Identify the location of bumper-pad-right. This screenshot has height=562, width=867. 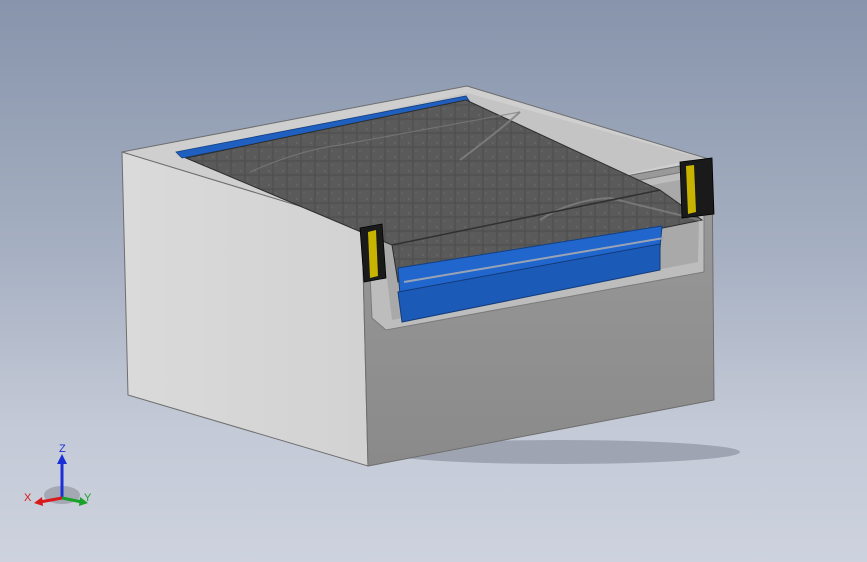
(697, 188).